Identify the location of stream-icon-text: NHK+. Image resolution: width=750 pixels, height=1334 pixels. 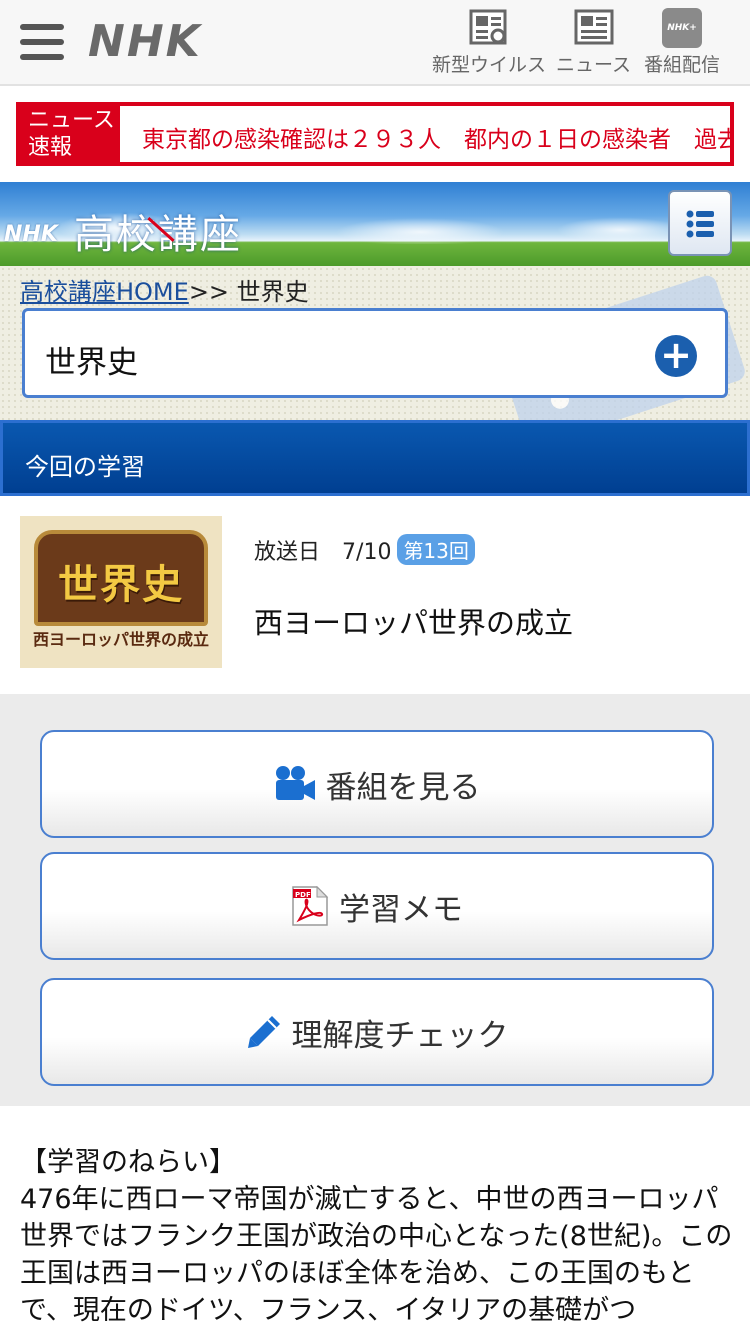
(682, 28).